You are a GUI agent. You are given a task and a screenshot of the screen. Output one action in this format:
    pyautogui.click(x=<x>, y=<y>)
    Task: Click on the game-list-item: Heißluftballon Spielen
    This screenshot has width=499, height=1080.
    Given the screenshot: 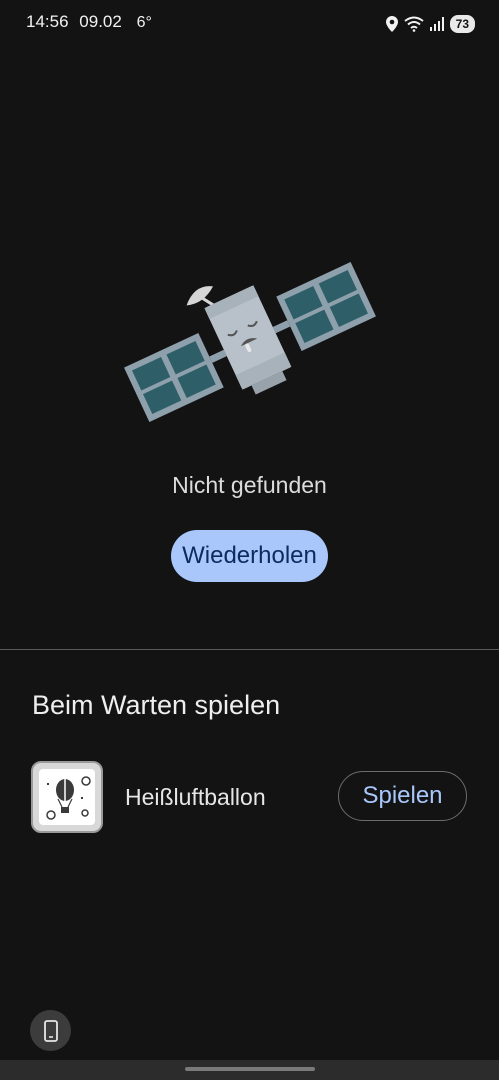 What is the action you would take?
    pyautogui.click(x=249, y=797)
    